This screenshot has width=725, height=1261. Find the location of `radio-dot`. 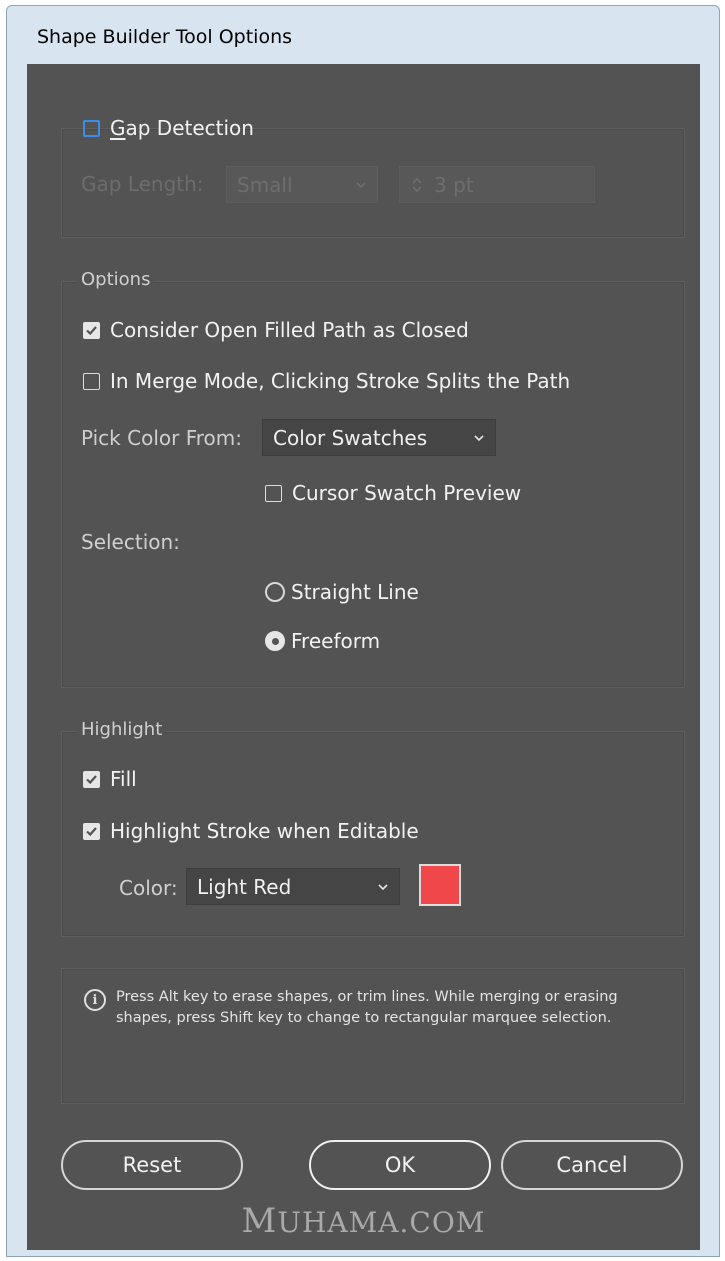

radio-dot is located at coordinates (275, 641).